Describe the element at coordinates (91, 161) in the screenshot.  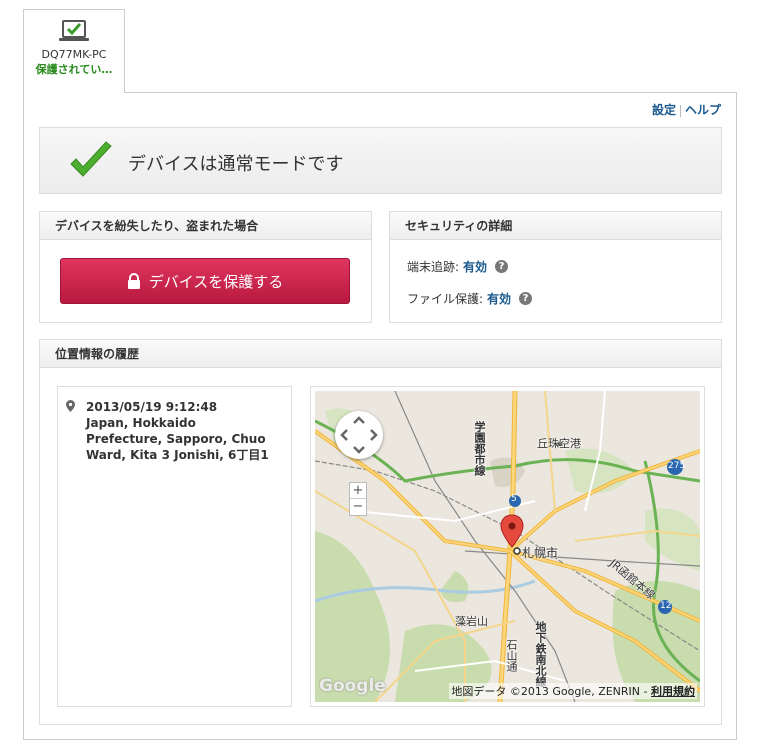
I see `check-icon` at that location.